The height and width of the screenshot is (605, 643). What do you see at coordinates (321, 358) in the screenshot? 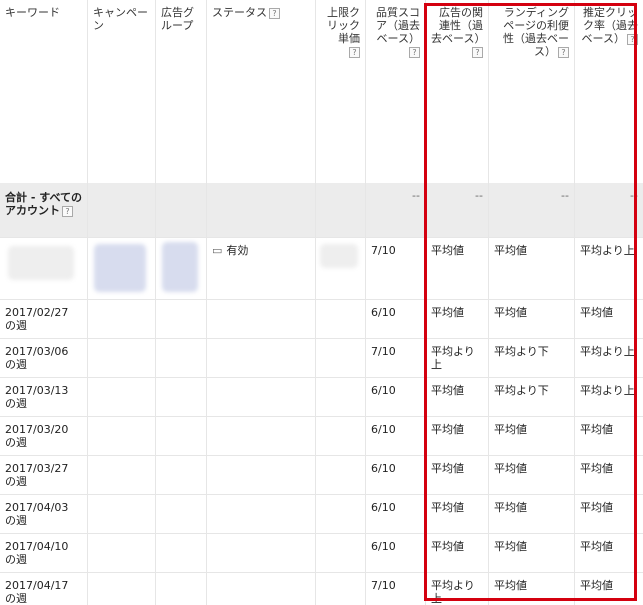
I see `table-row: 2017/03/06 の週 7/10 平均より上 平均より下 平均より上` at bounding box center [321, 358].